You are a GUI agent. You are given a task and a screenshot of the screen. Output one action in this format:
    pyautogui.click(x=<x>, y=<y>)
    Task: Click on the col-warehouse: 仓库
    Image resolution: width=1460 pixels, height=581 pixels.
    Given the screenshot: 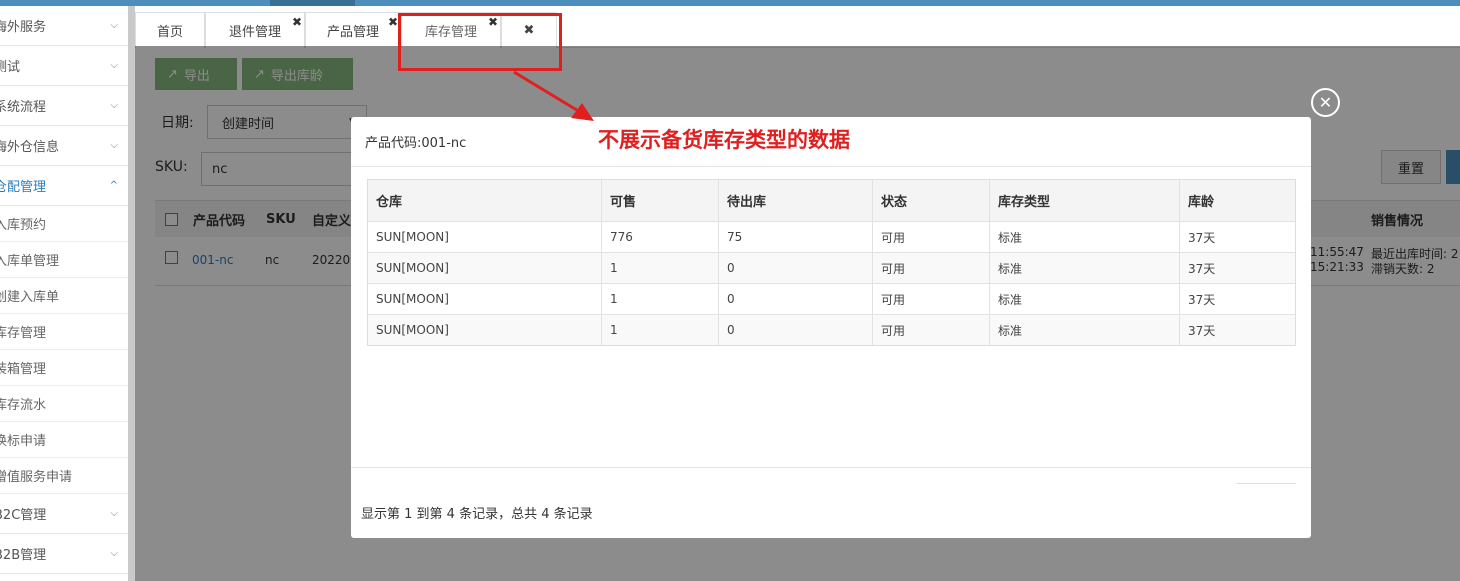 What is the action you would take?
    pyautogui.click(x=389, y=202)
    